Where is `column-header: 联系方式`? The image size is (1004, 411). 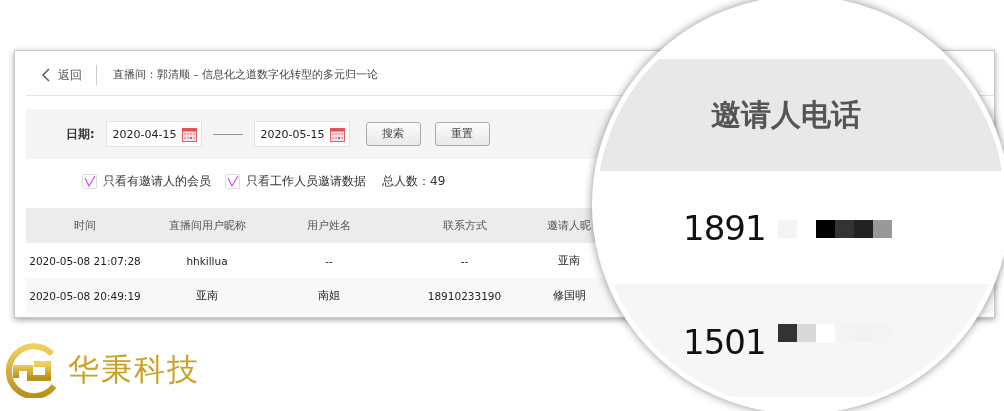
column-header: 联系方式 is located at coordinates (464, 225).